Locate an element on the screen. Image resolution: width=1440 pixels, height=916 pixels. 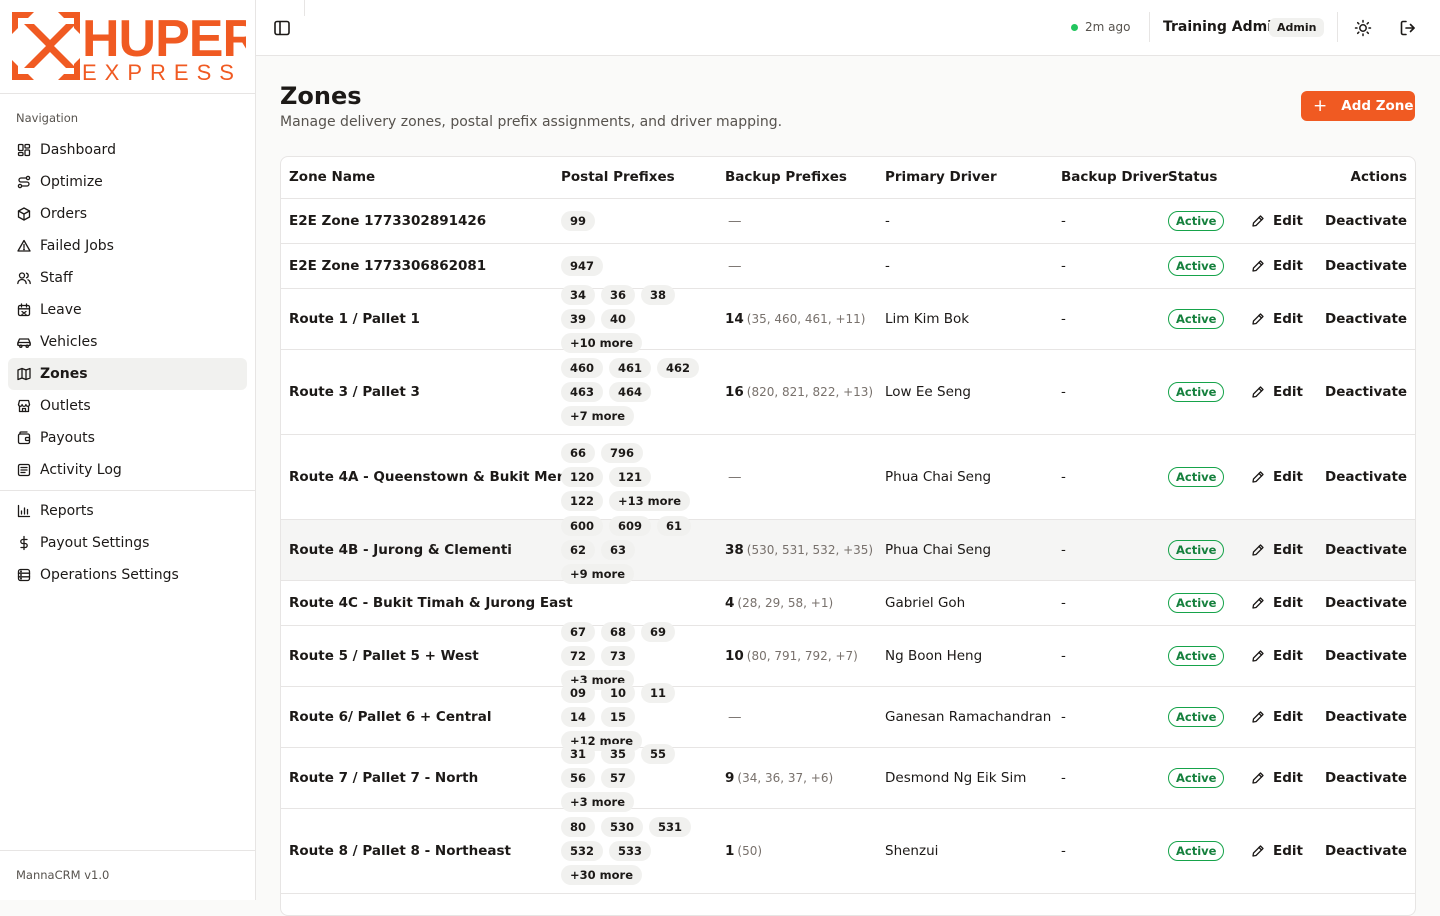
zone-name: Route 8 / Pallet 8 - Northeast is located at coordinates (400, 851).